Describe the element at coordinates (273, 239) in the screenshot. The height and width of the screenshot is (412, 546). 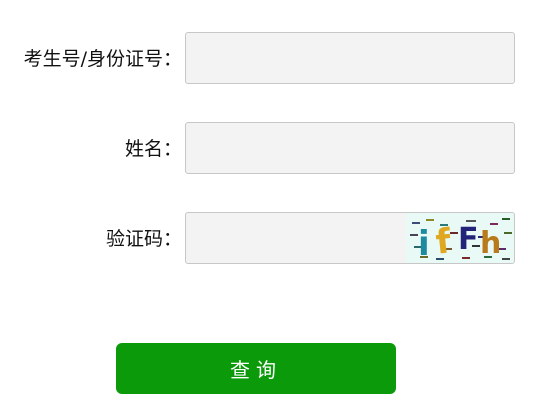
I see `captcha-row: 验证码： i f F h` at that location.